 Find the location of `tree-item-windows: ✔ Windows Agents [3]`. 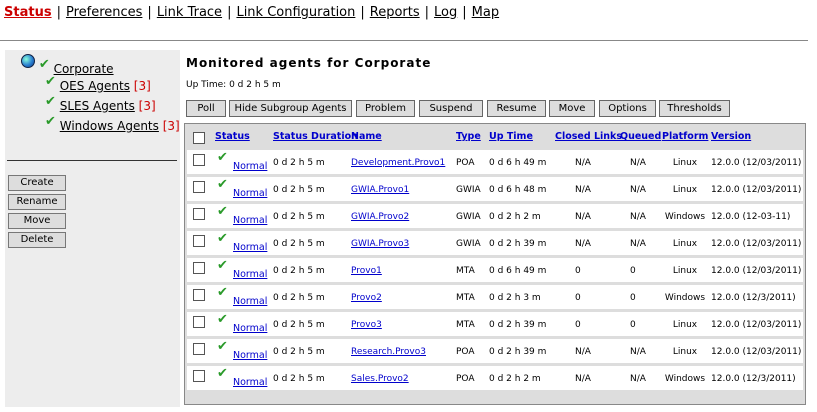

tree-item-windows: ✔ Windows Agents [3] is located at coordinates (112, 123).